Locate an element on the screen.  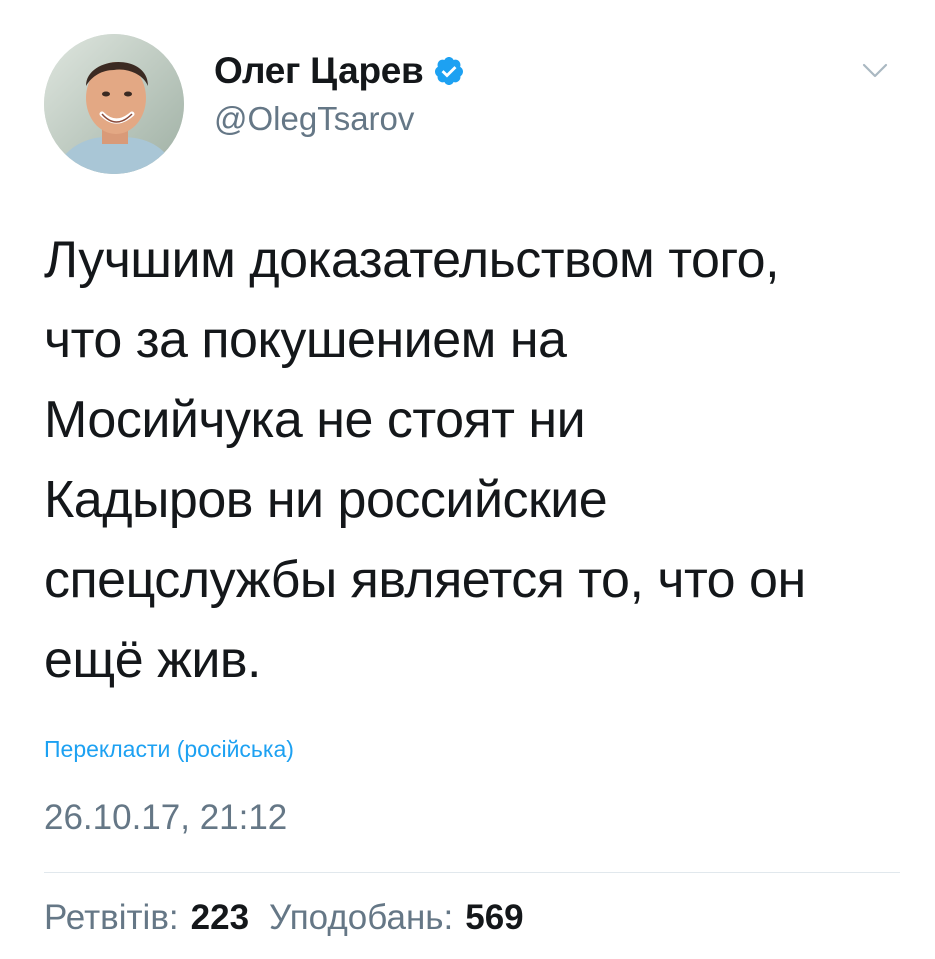
author-handle: @OlegTsarov is located at coordinates (314, 119).